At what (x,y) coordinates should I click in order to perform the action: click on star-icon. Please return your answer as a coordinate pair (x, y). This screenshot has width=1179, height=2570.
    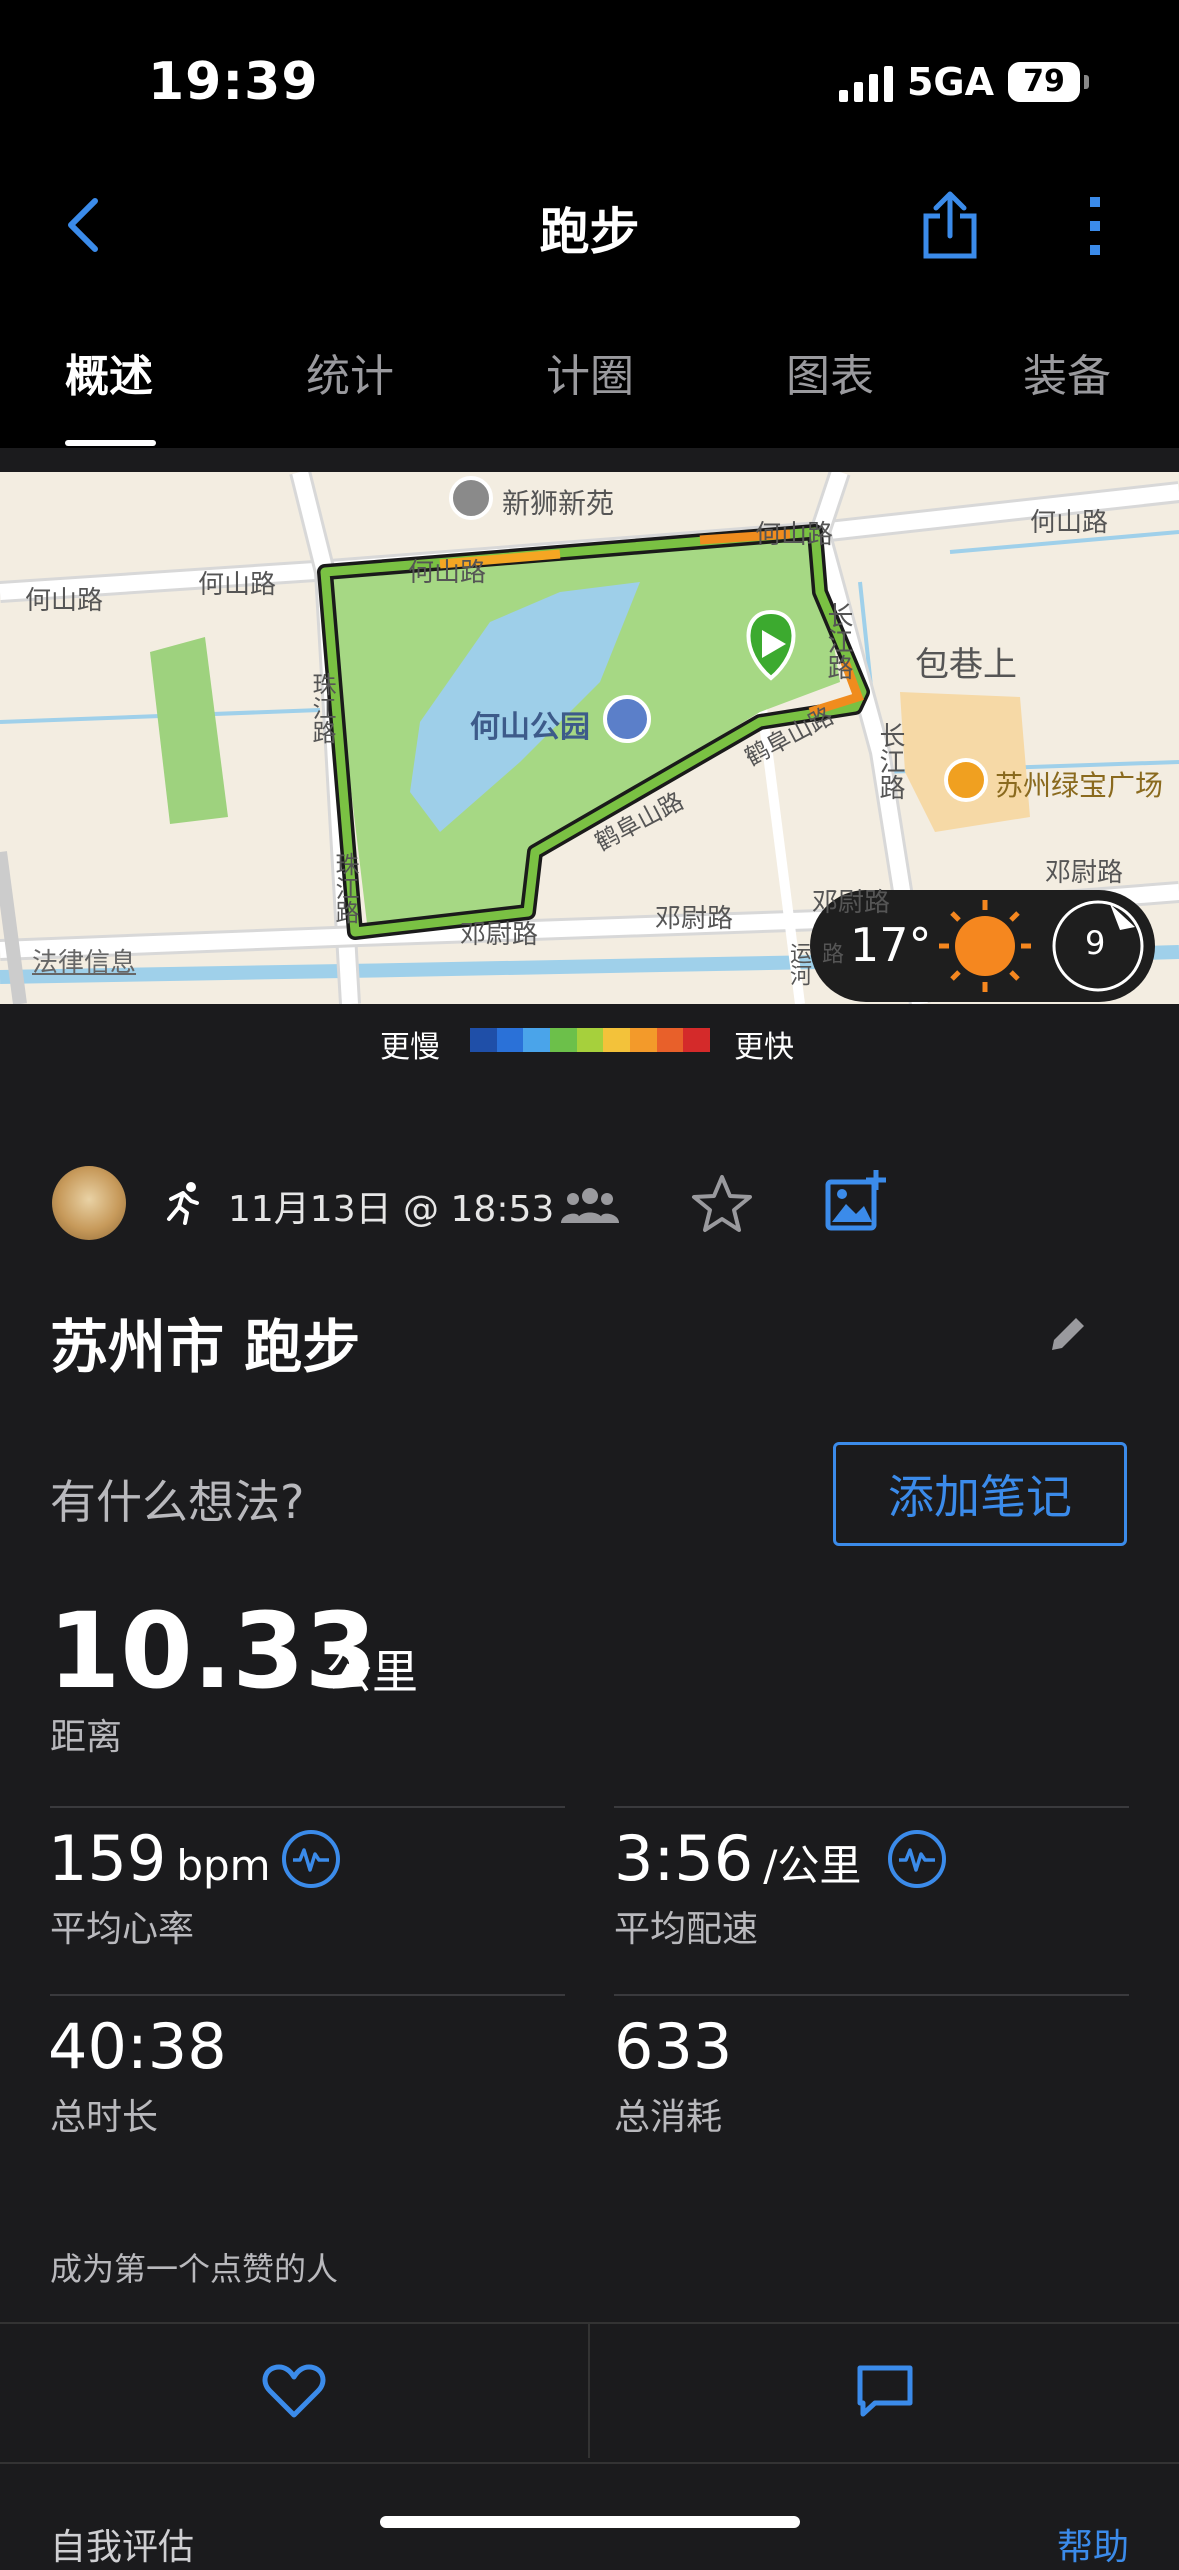
    Looking at the image, I should click on (722, 1204).